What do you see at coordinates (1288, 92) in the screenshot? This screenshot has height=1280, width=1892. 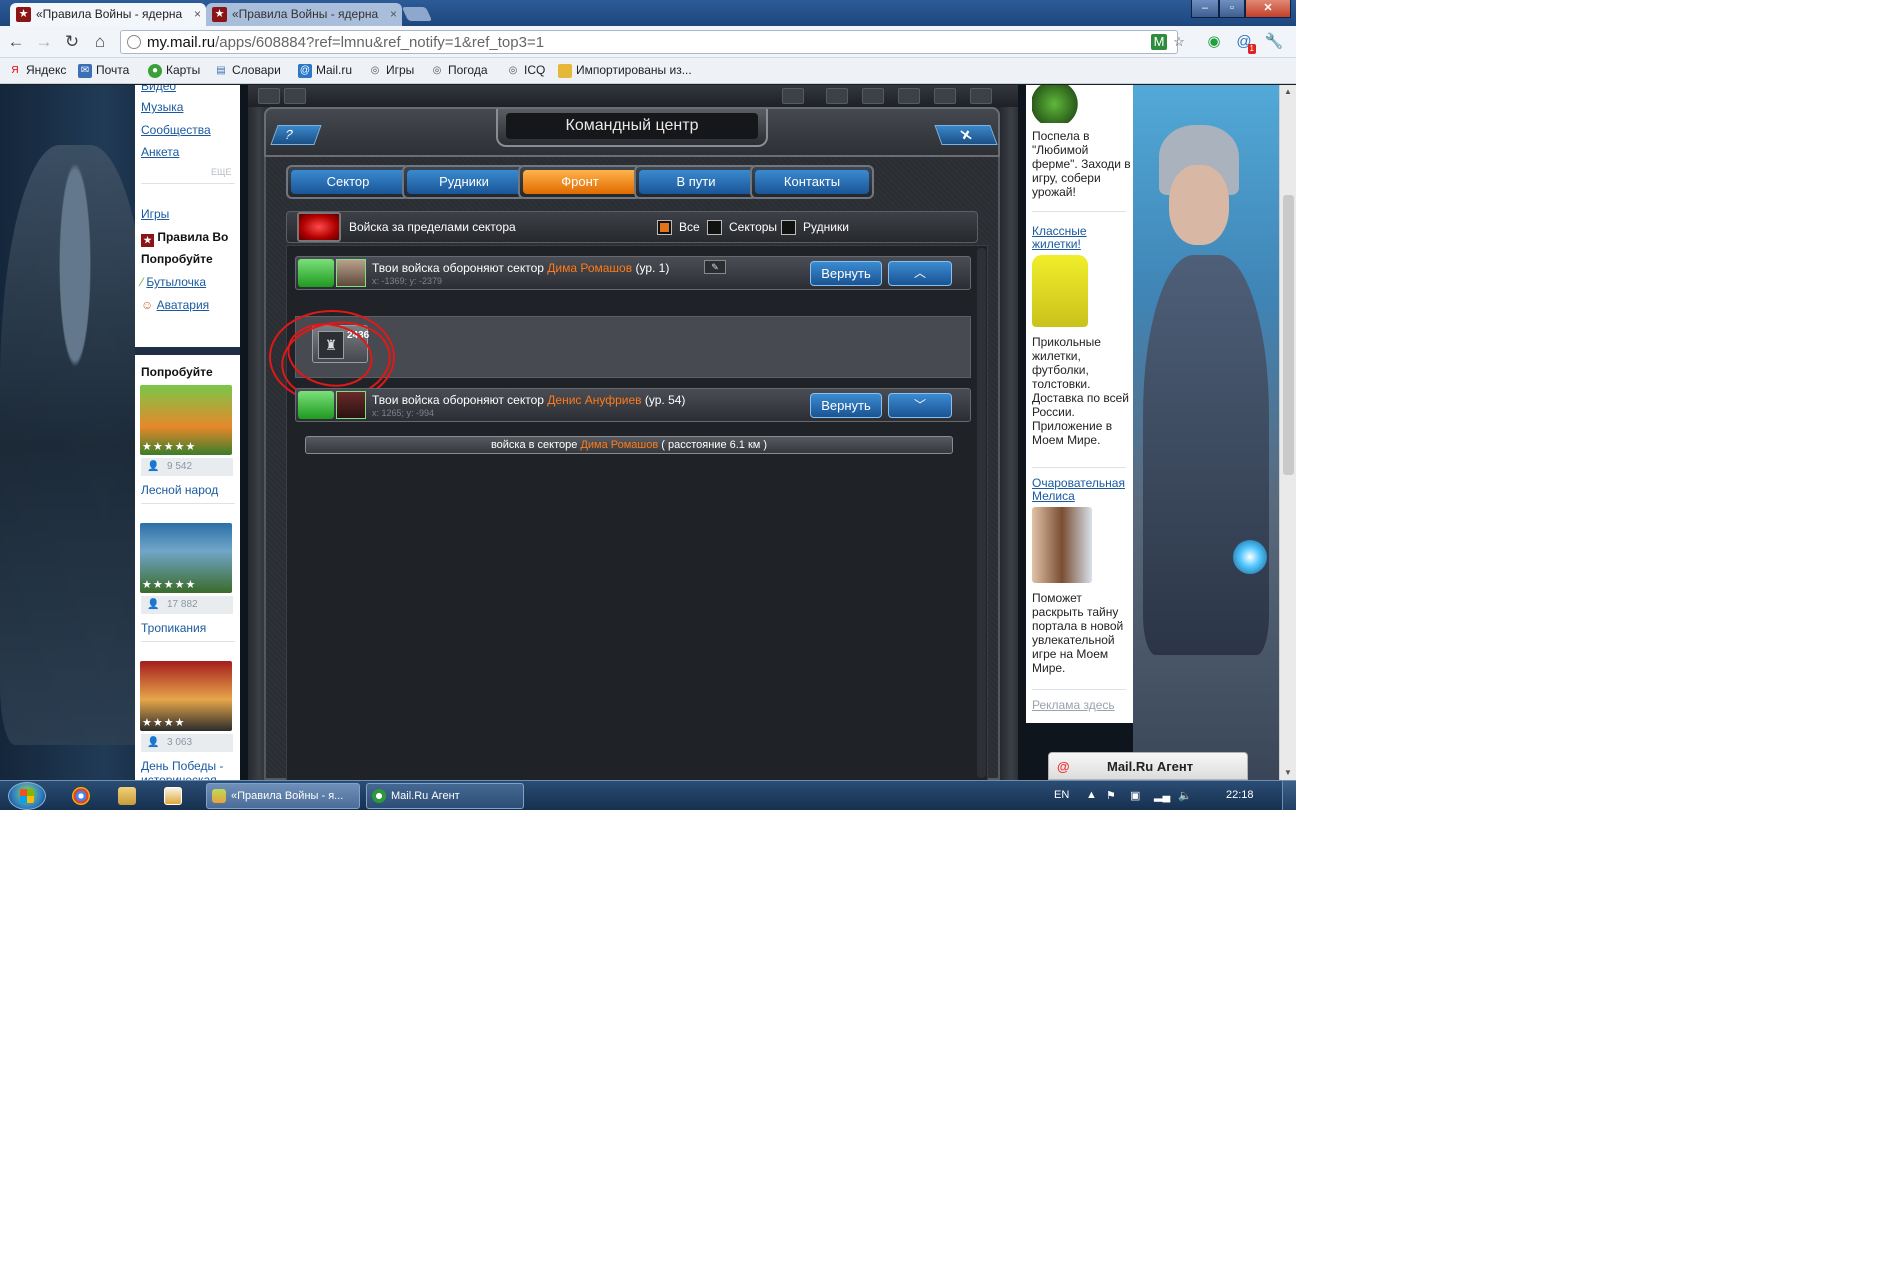 I see `scroll-up-icon: ▲` at bounding box center [1288, 92].